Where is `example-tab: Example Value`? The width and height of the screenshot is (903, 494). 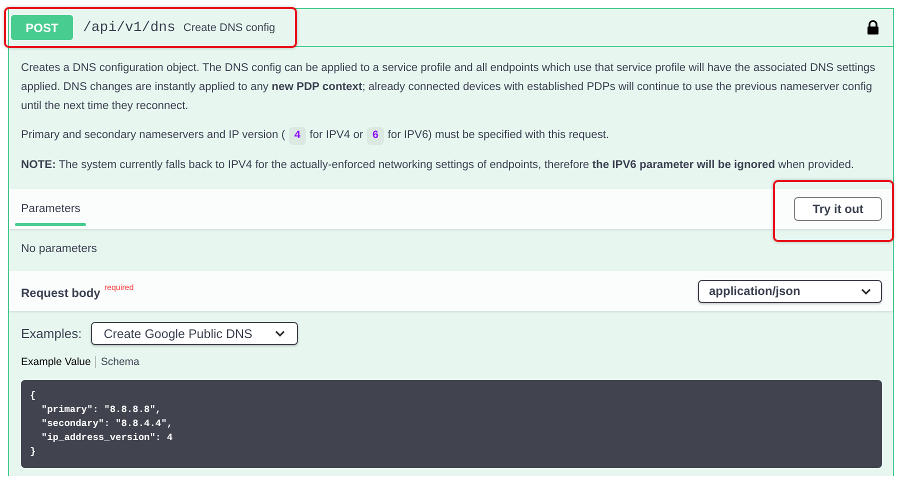 example-tab: Example Value is located at coordinates (58, 362).